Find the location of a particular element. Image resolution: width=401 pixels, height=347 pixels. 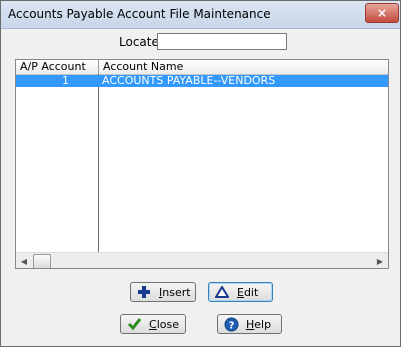

edit-button: Edit is located at coordinates (240, 292).